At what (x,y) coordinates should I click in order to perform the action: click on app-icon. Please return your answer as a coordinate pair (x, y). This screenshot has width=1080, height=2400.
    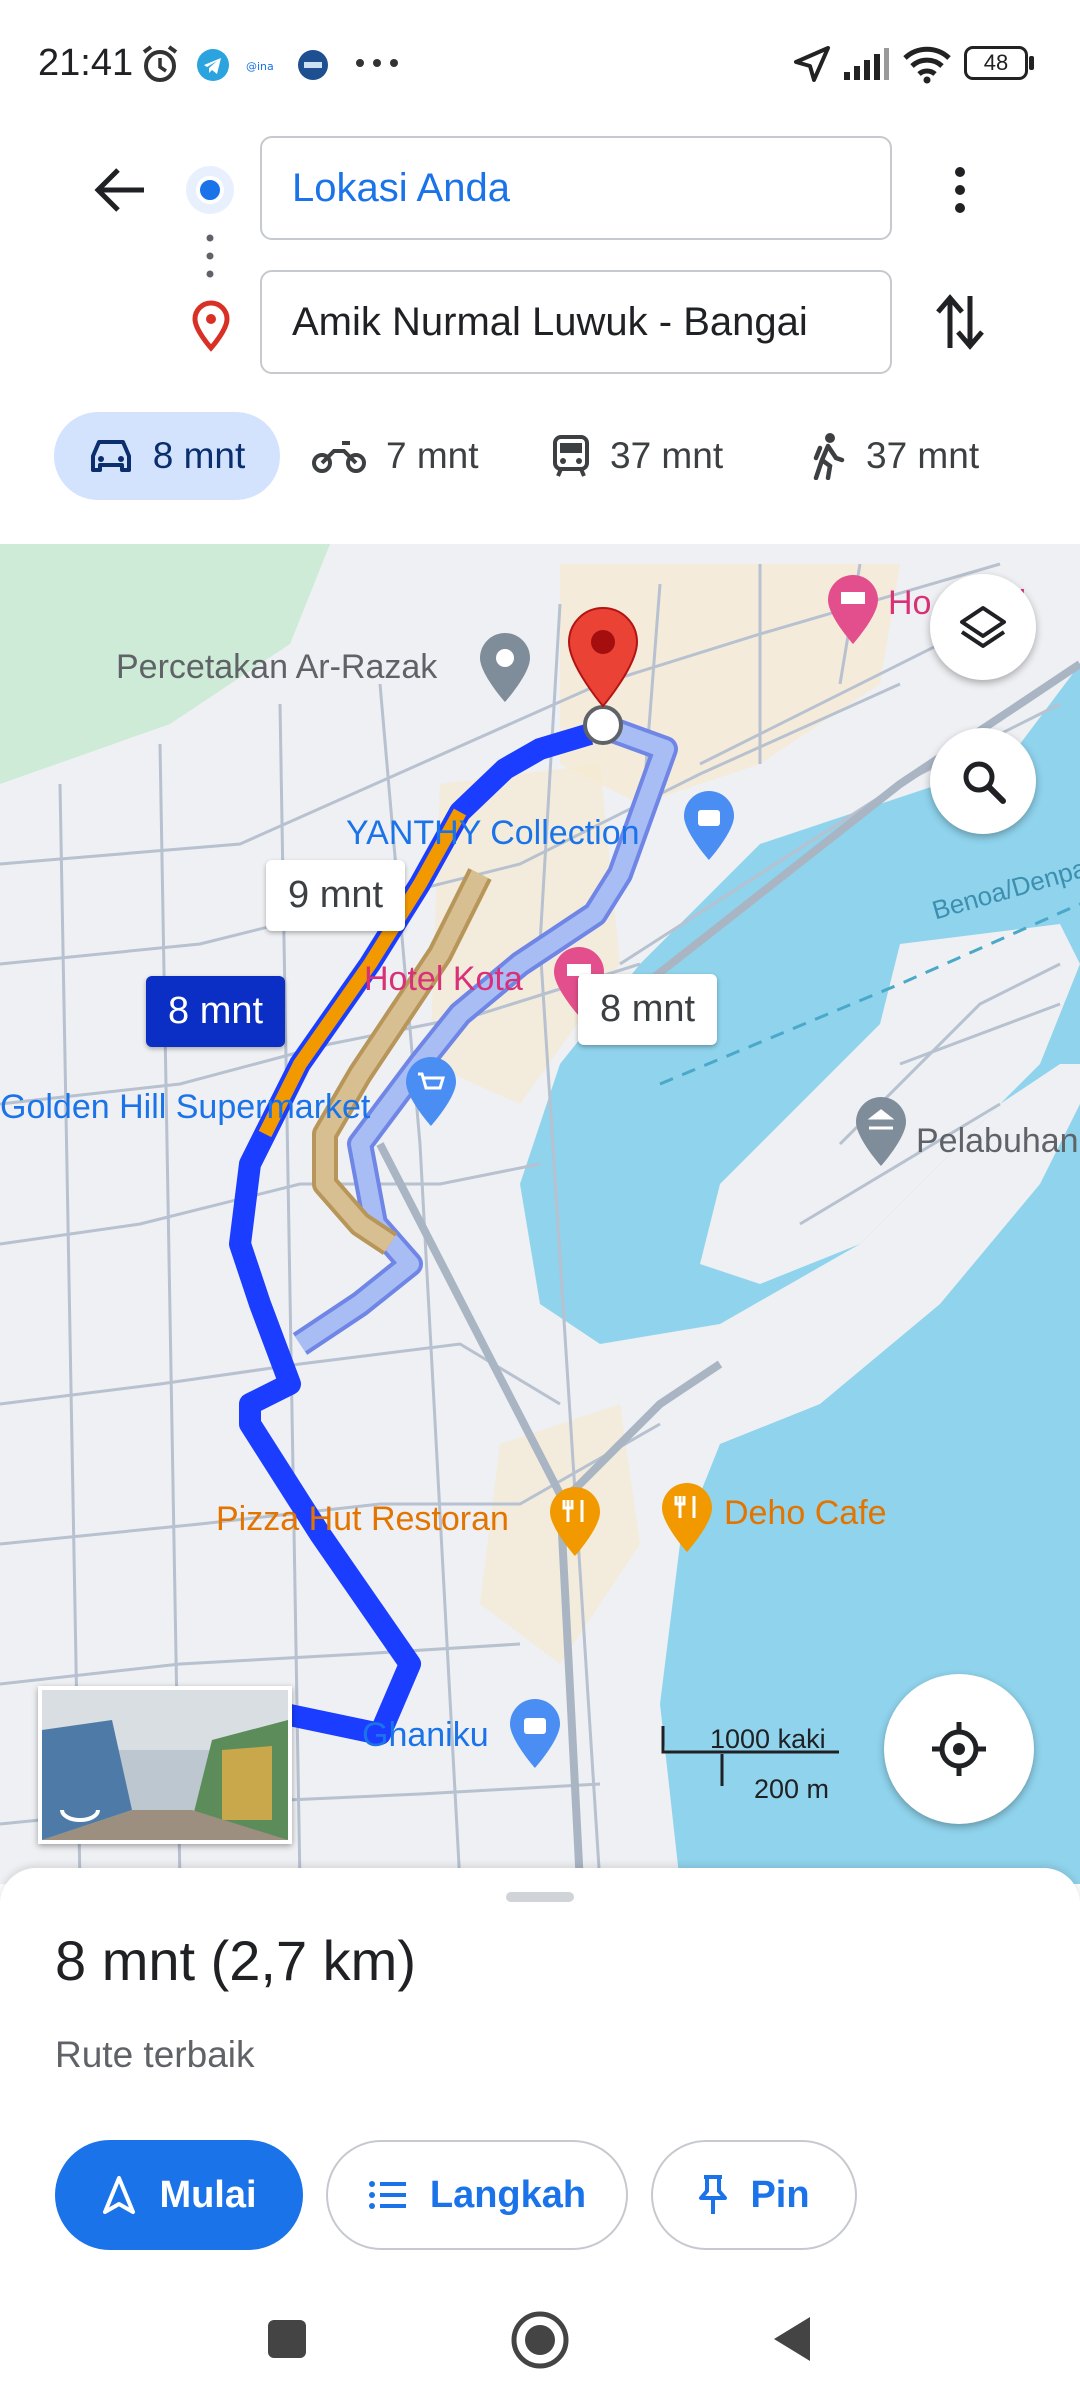
    Looking at the image, I should click on (313, 65).